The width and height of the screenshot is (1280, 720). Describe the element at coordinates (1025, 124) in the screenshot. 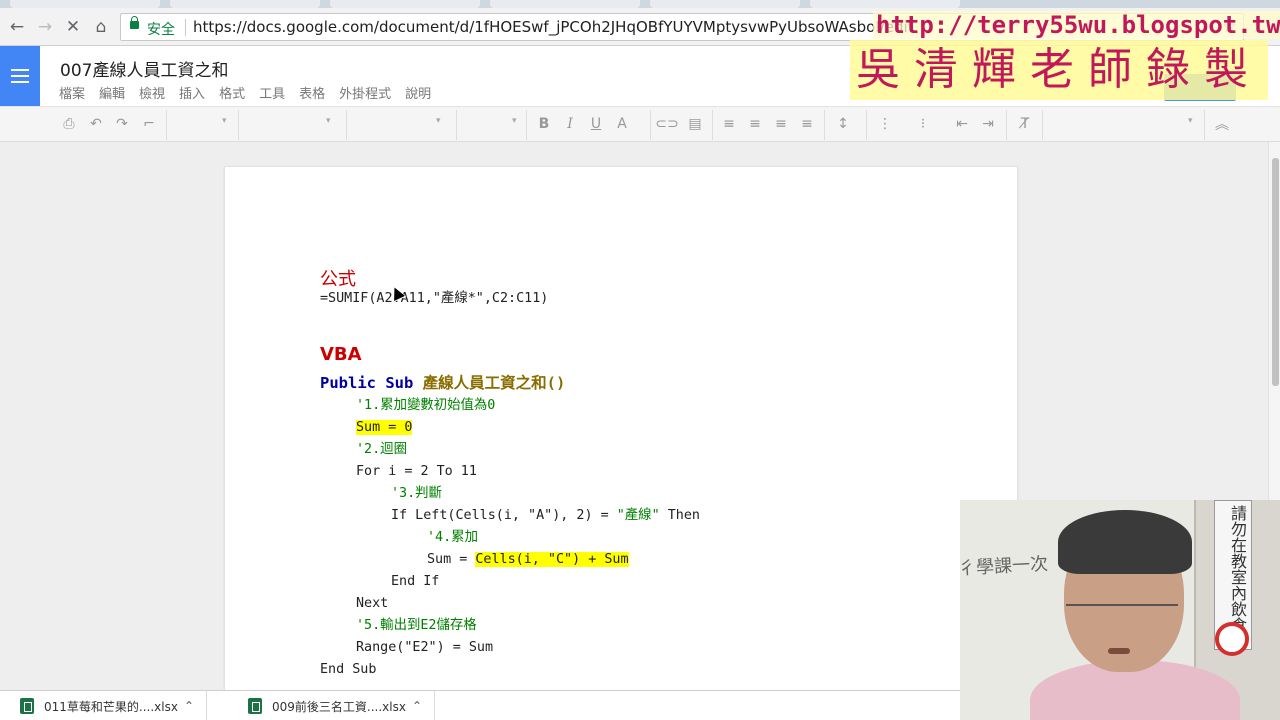

I see `clear-formatting-icon: T̸` at that location.